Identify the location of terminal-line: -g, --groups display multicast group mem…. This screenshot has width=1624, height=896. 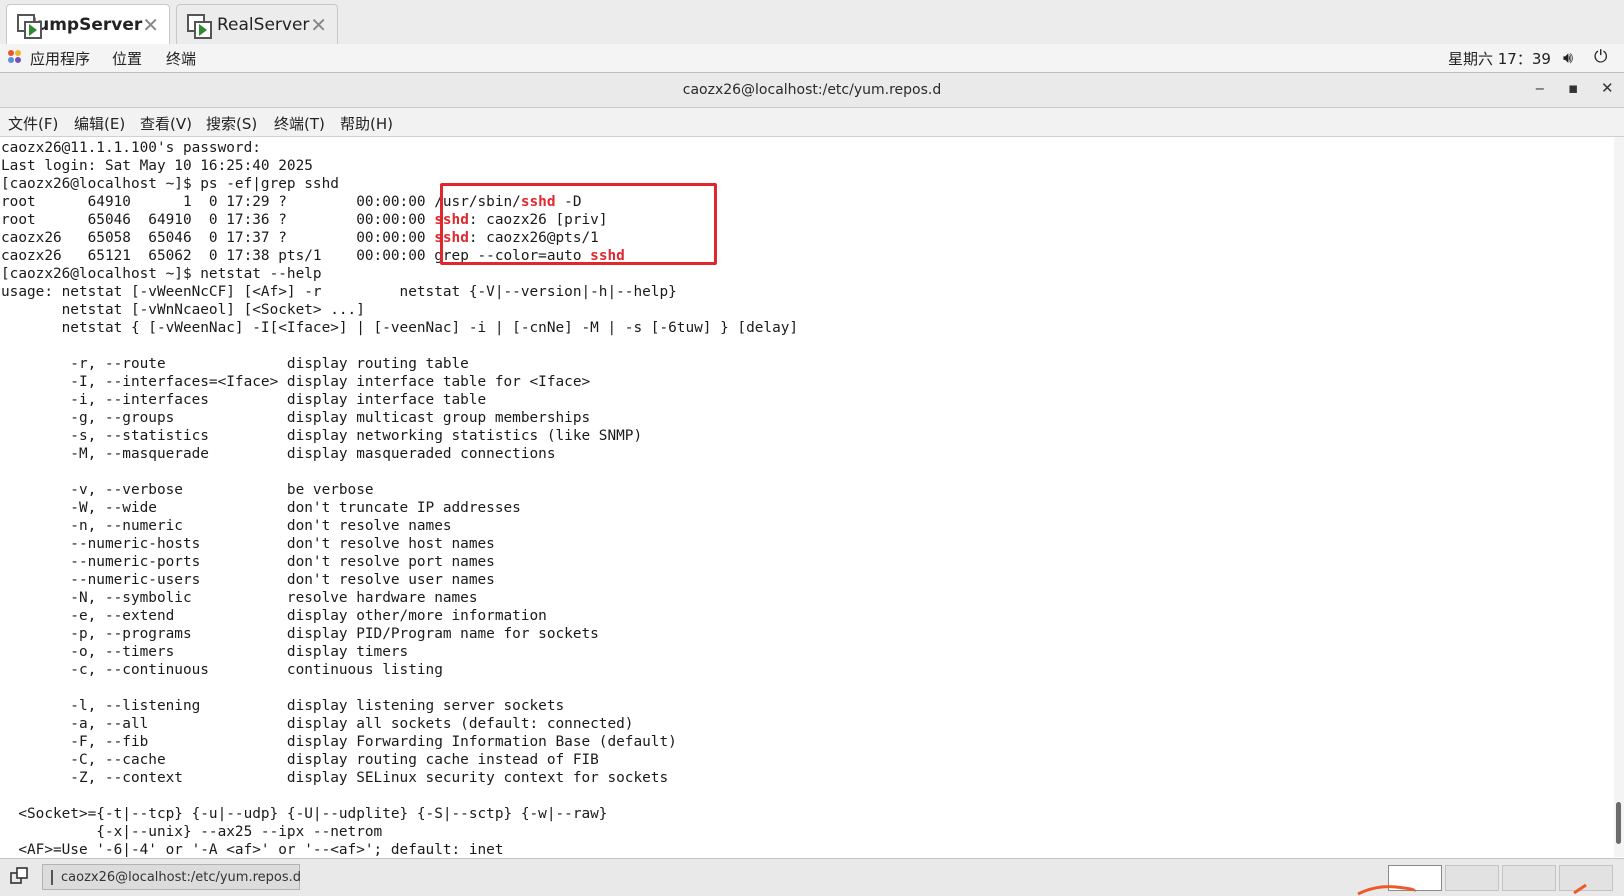
(807, 418).